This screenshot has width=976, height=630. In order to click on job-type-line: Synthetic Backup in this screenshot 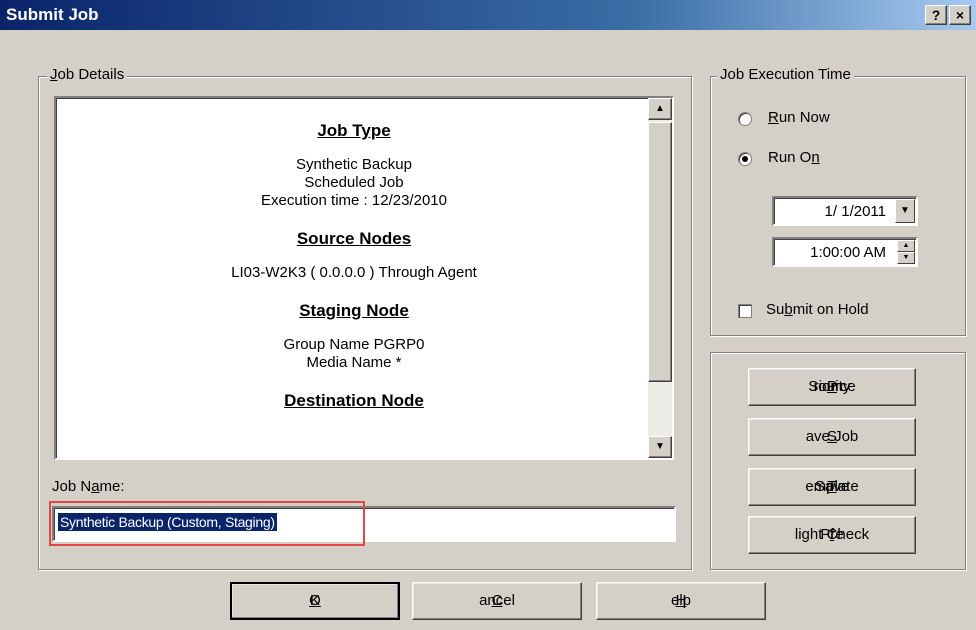, I will do `click(354, 164)`.